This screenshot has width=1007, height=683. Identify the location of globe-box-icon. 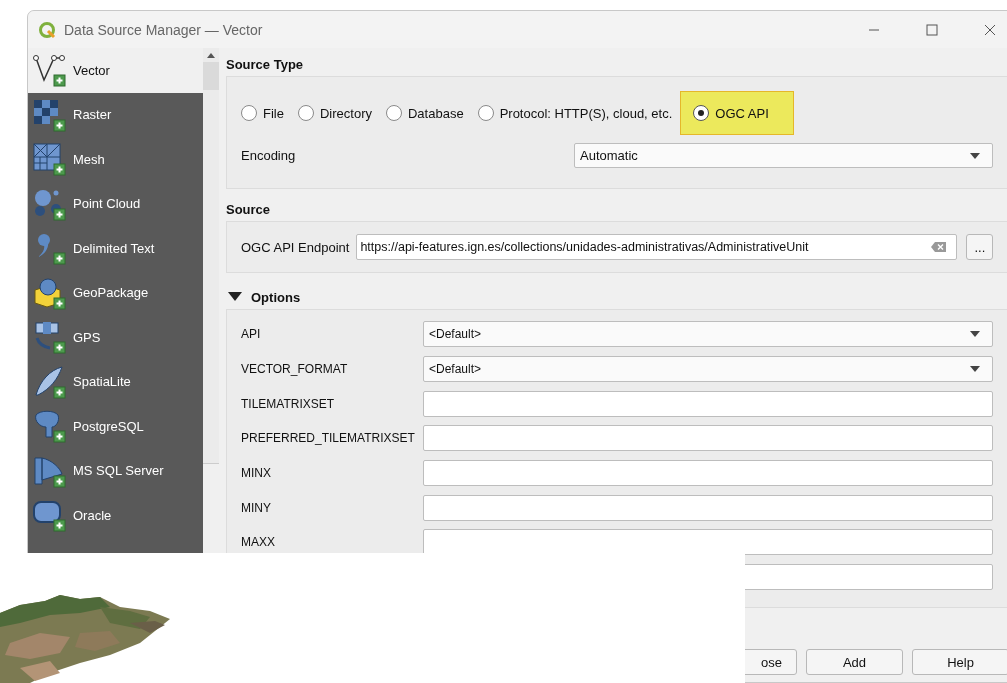
(49, 292).